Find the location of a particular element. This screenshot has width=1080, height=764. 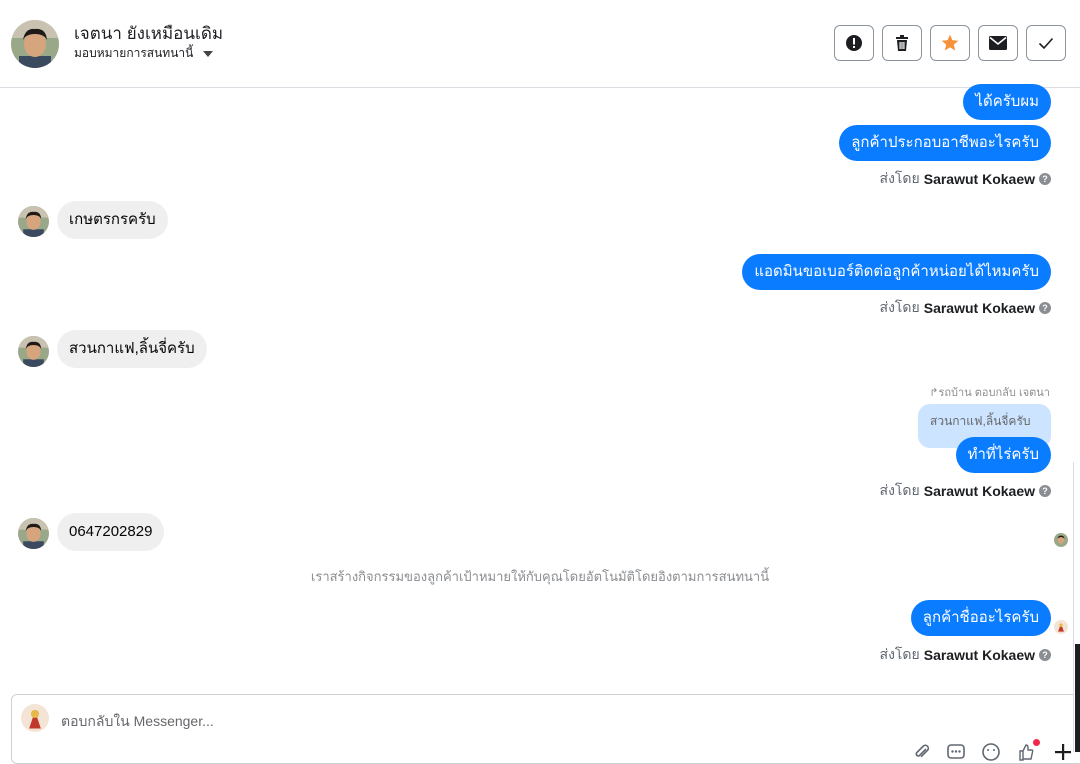

notification-dot is located at coordinates (1036, 742).